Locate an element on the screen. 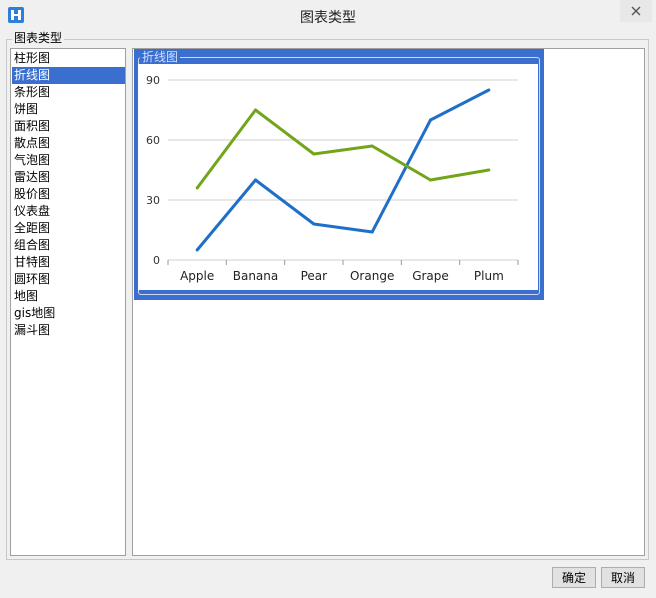  chart-type-item: 全距图 is located at coordinates (68, 228).